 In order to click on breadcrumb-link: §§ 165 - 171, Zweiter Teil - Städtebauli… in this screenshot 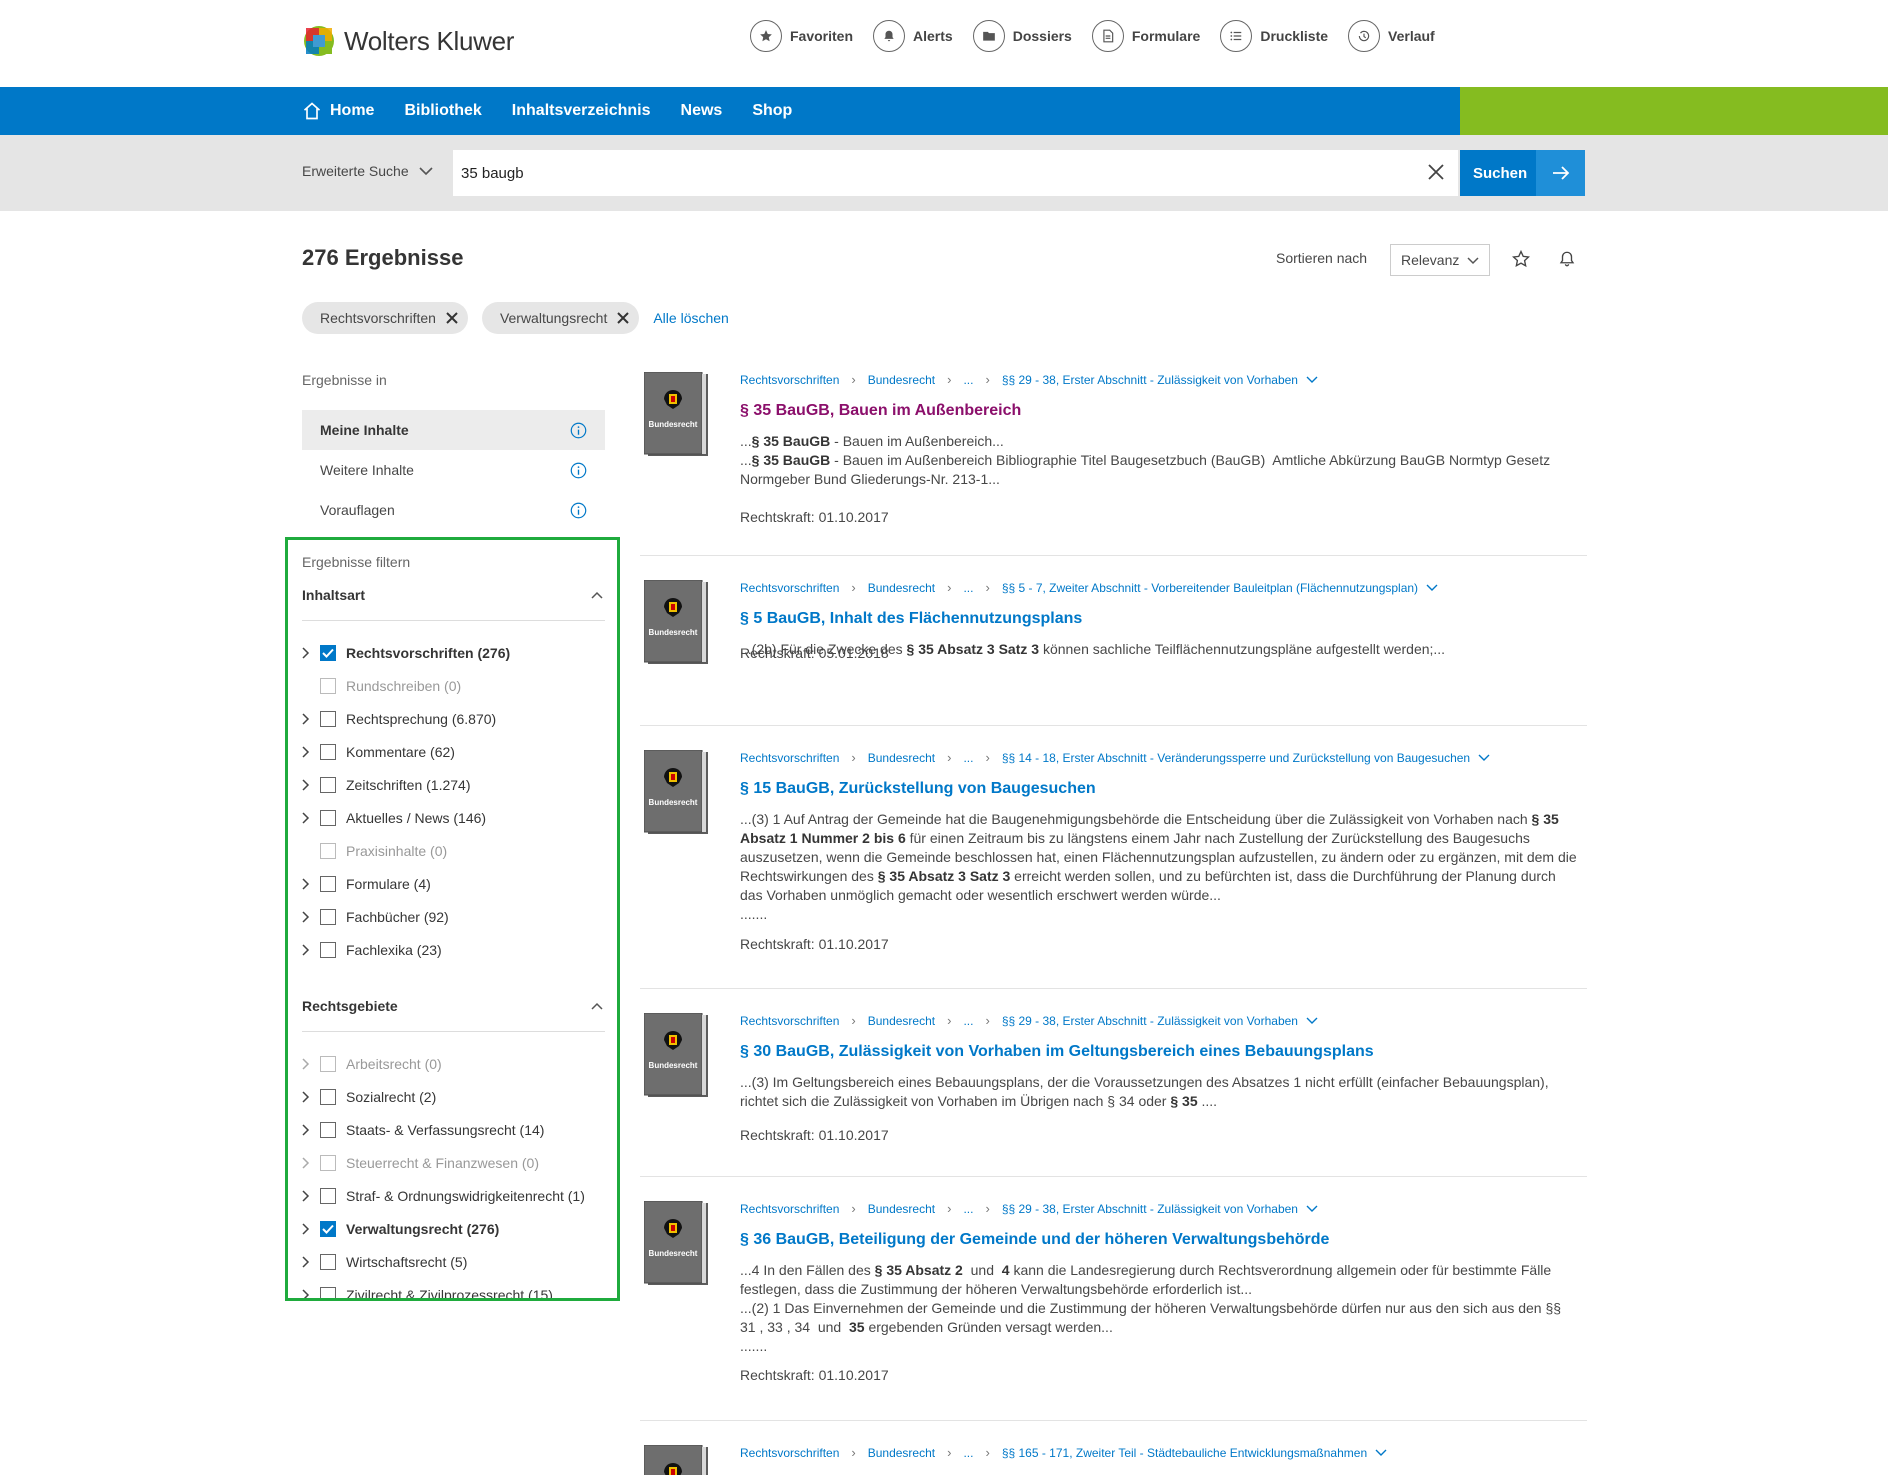, I will do `click(1184, 1453)`.